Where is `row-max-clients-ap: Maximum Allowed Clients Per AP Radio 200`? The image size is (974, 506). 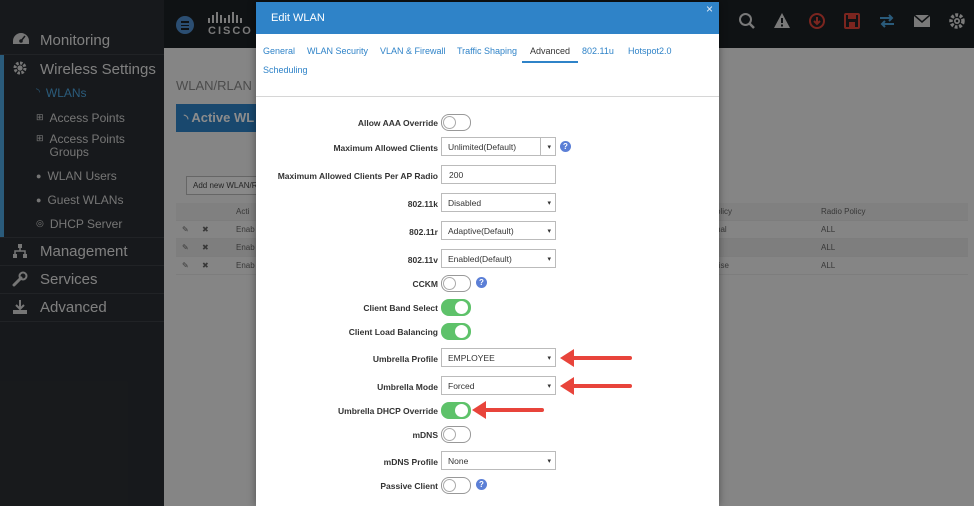 row-max-clients-ap: Maximum Allowed Clients Per AP Radio 200 is located at coordinates (487, 176).